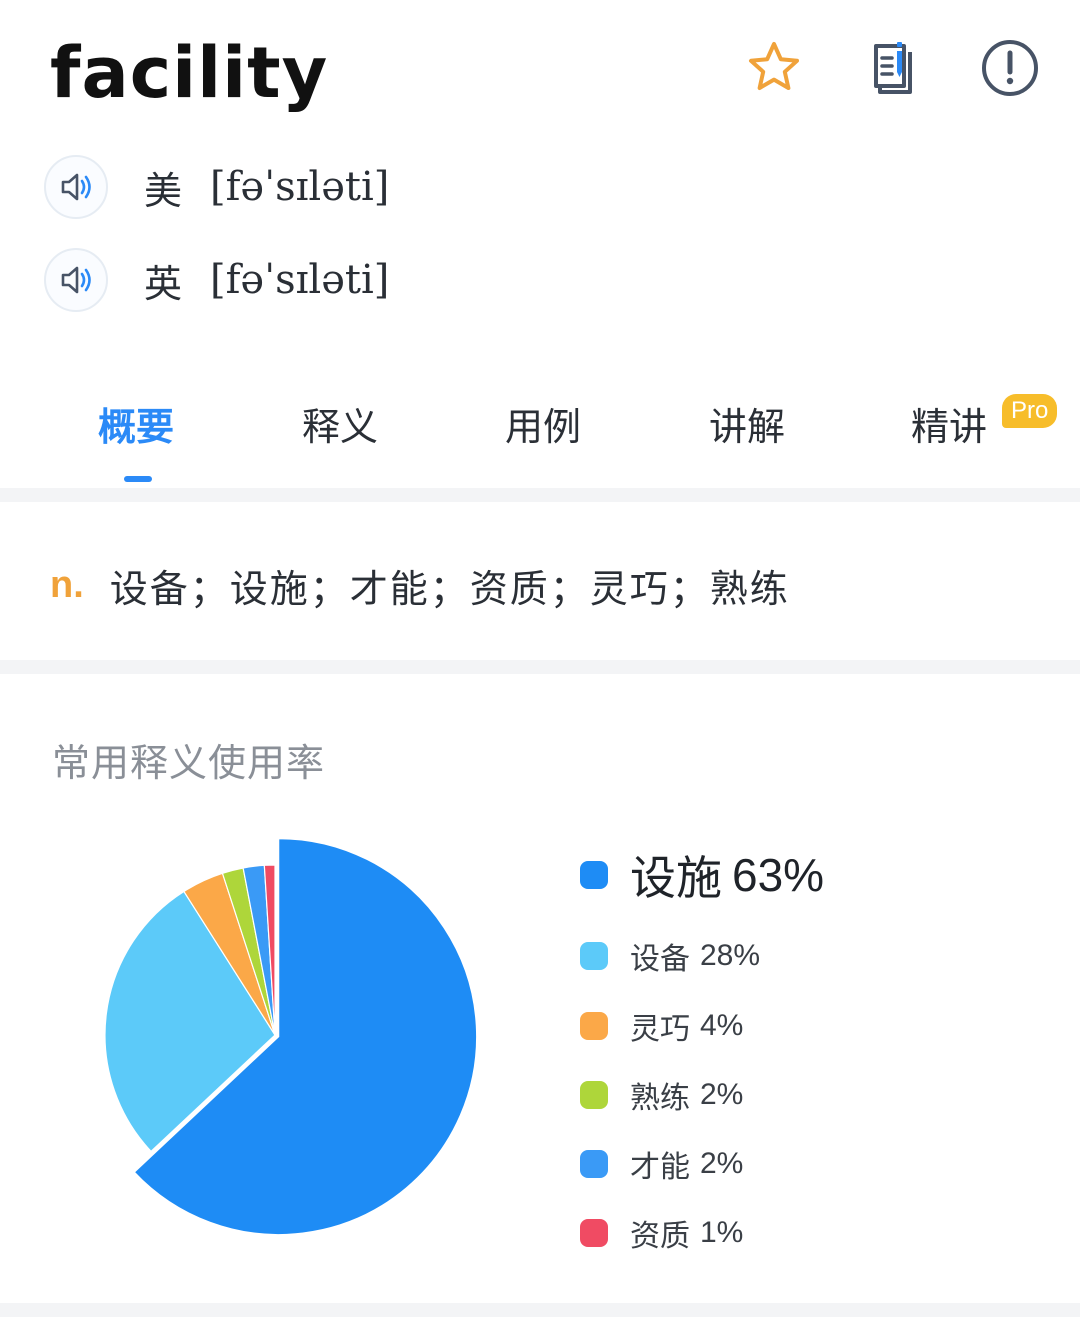  I want to click on usage-pie-chart, so click(291, 1036).